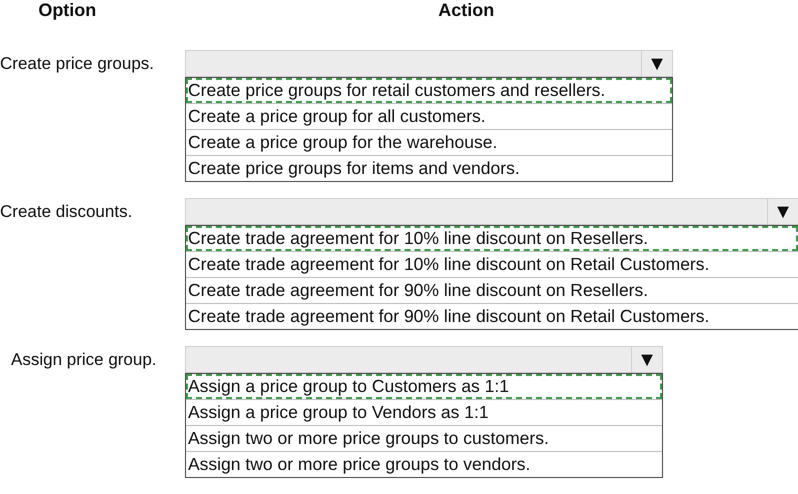 The image size is (798, 494). What do you see at coordinates (429, 90) in the screenshot?
I see `choice-item: Create price groups for retail customers and resellers.` at bounding box center [429, 90].